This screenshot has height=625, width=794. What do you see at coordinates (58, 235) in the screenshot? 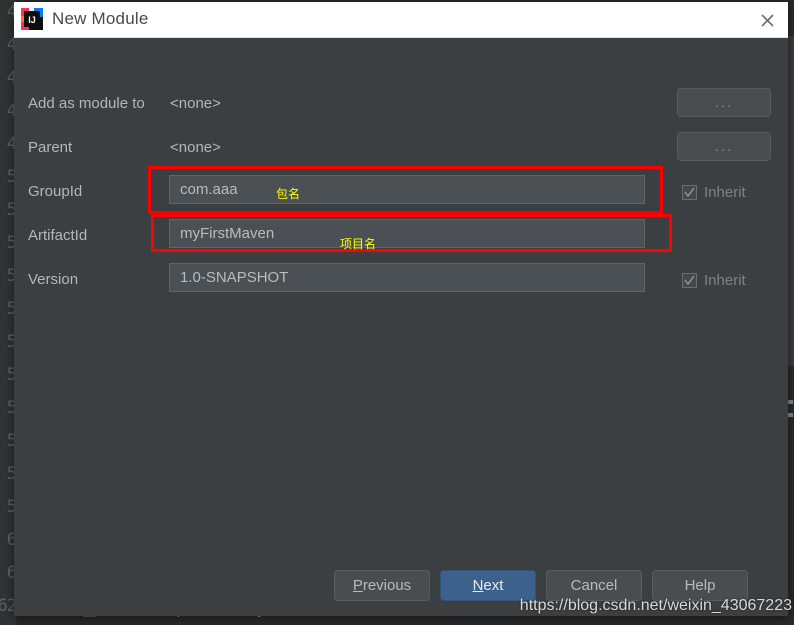
I see `label-artifactid: ArtifactId` at bounding box center [58, 235].